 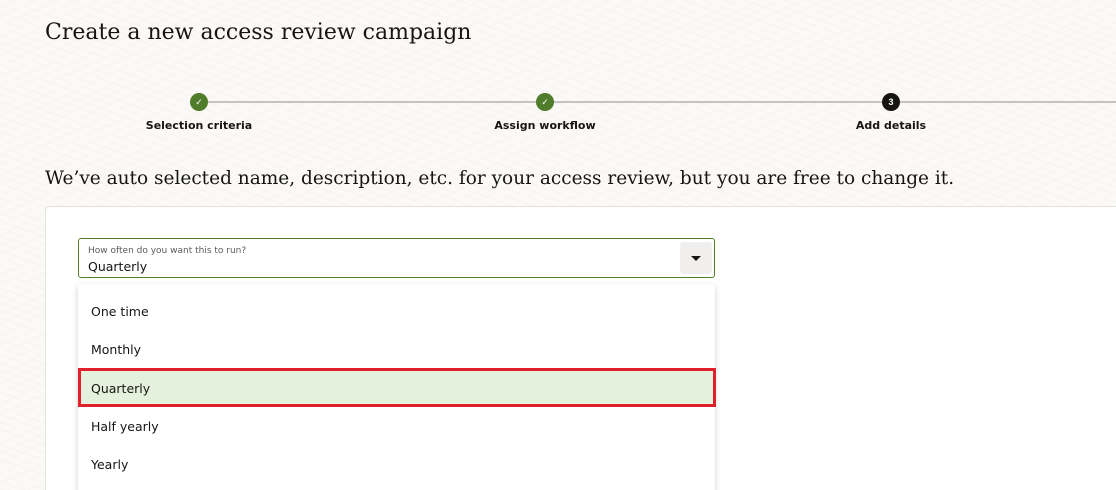 I want to click on option-half-yearly: Half yearly, so click(x=396, y=426).